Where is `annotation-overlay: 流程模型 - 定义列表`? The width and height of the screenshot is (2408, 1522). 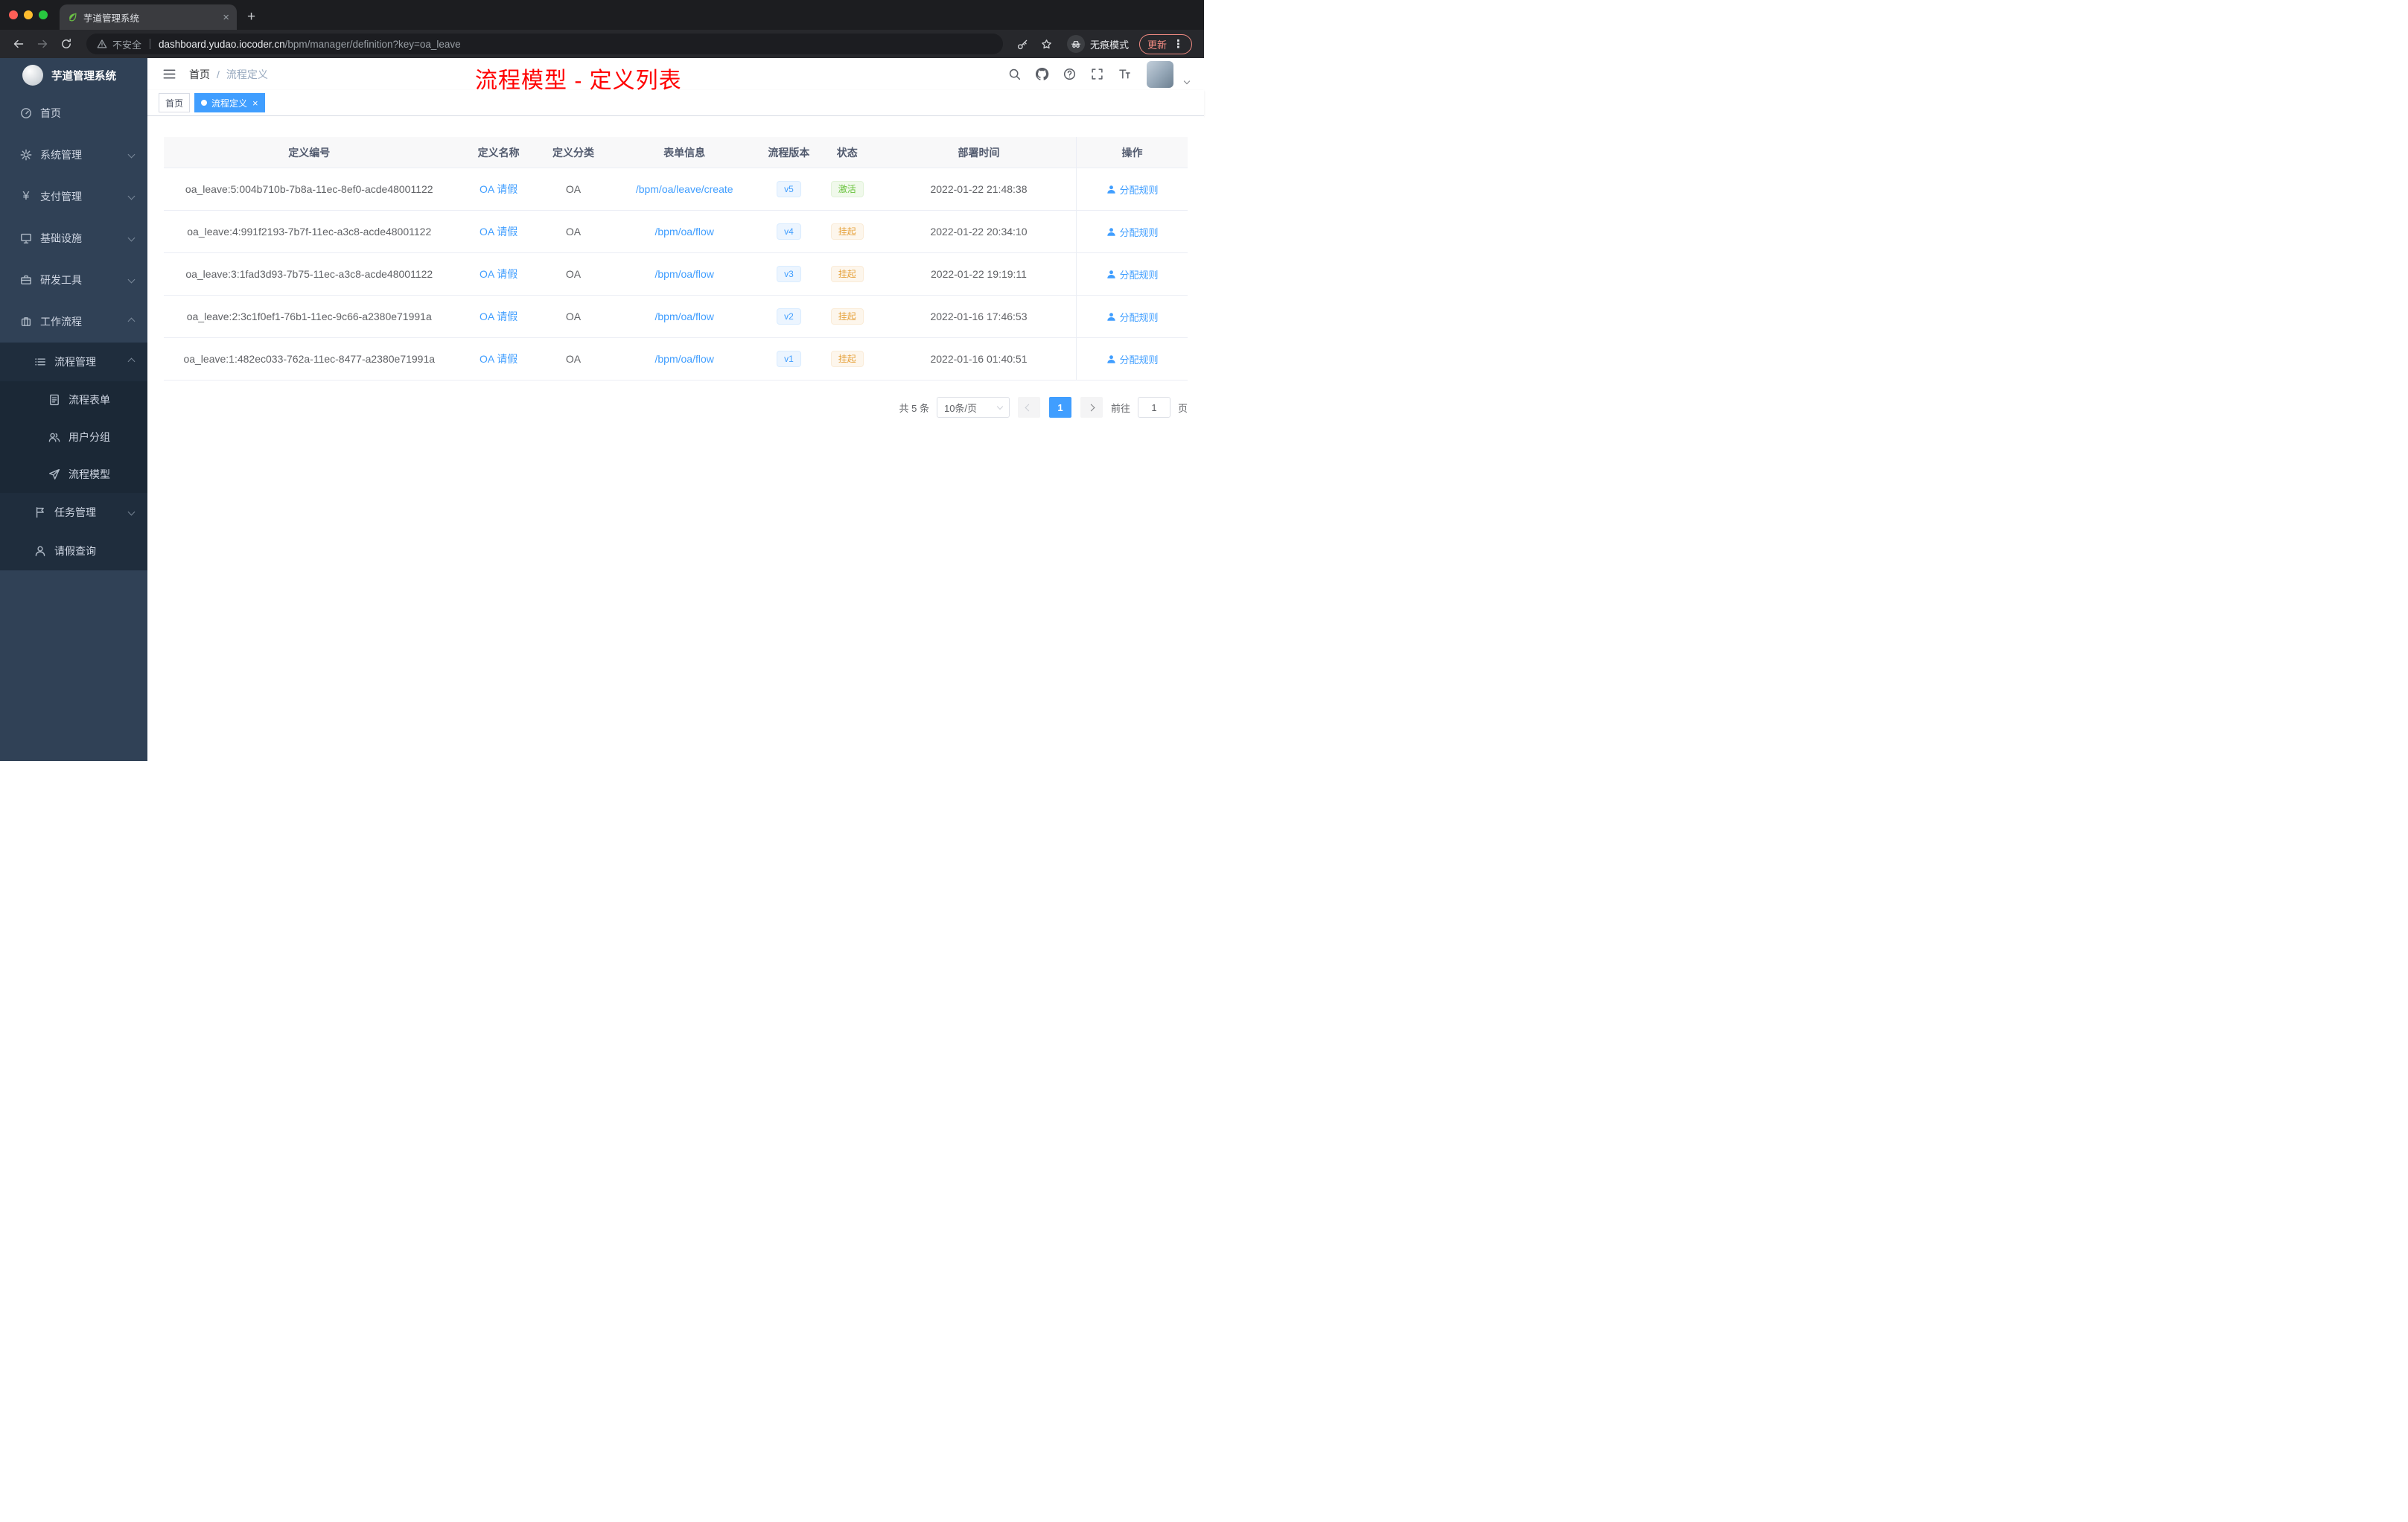
annotation-overlay: 流程模型 - 定义列表 is located at coordinates (578, 81).